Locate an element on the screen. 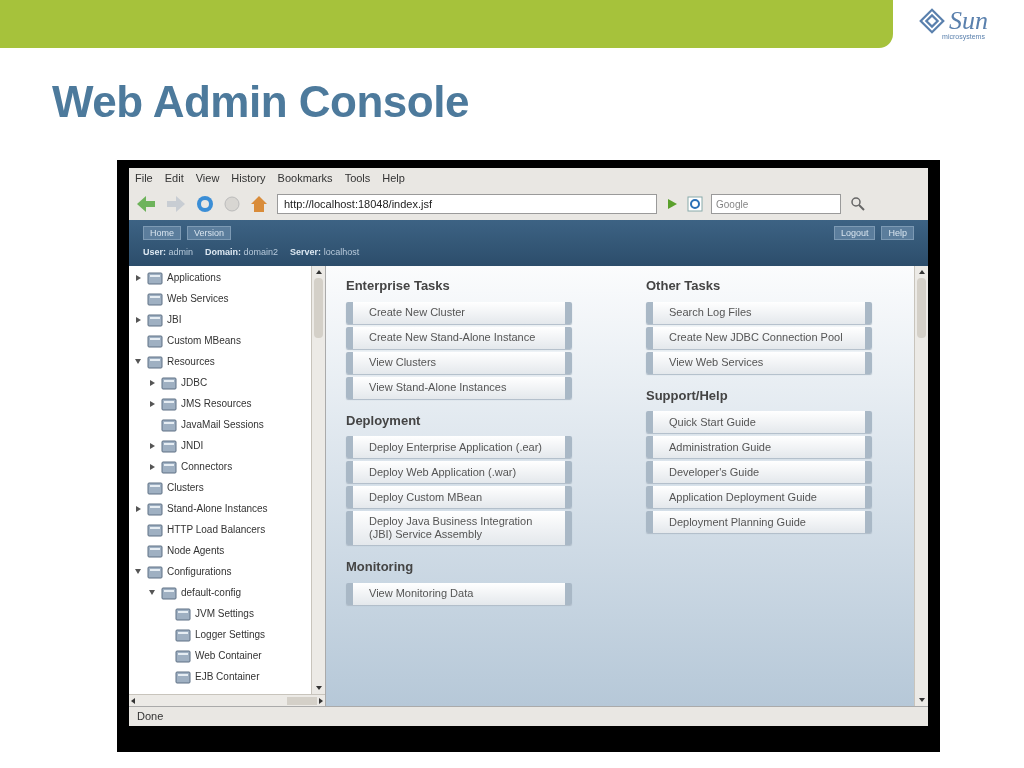  menu-item: History is located at coordinates (248, 178).